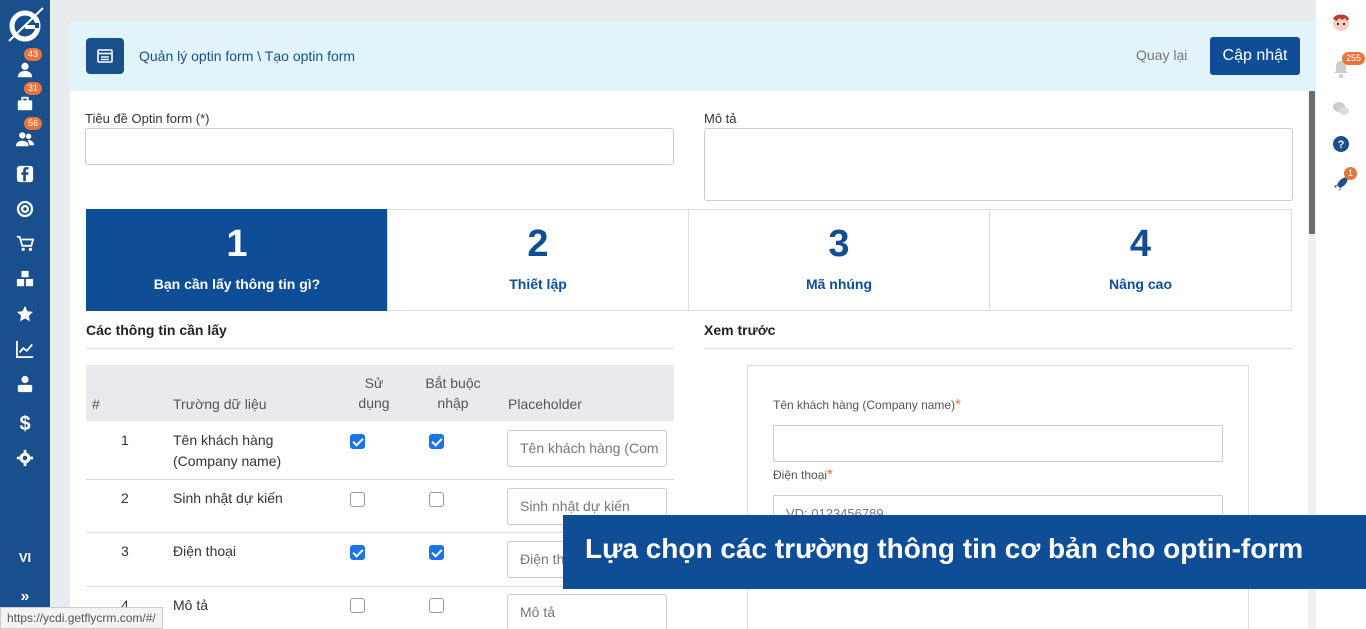 This screenshot has width=1366, height=629. I want to click on notifications-badge: 255, so click(1354, 58).